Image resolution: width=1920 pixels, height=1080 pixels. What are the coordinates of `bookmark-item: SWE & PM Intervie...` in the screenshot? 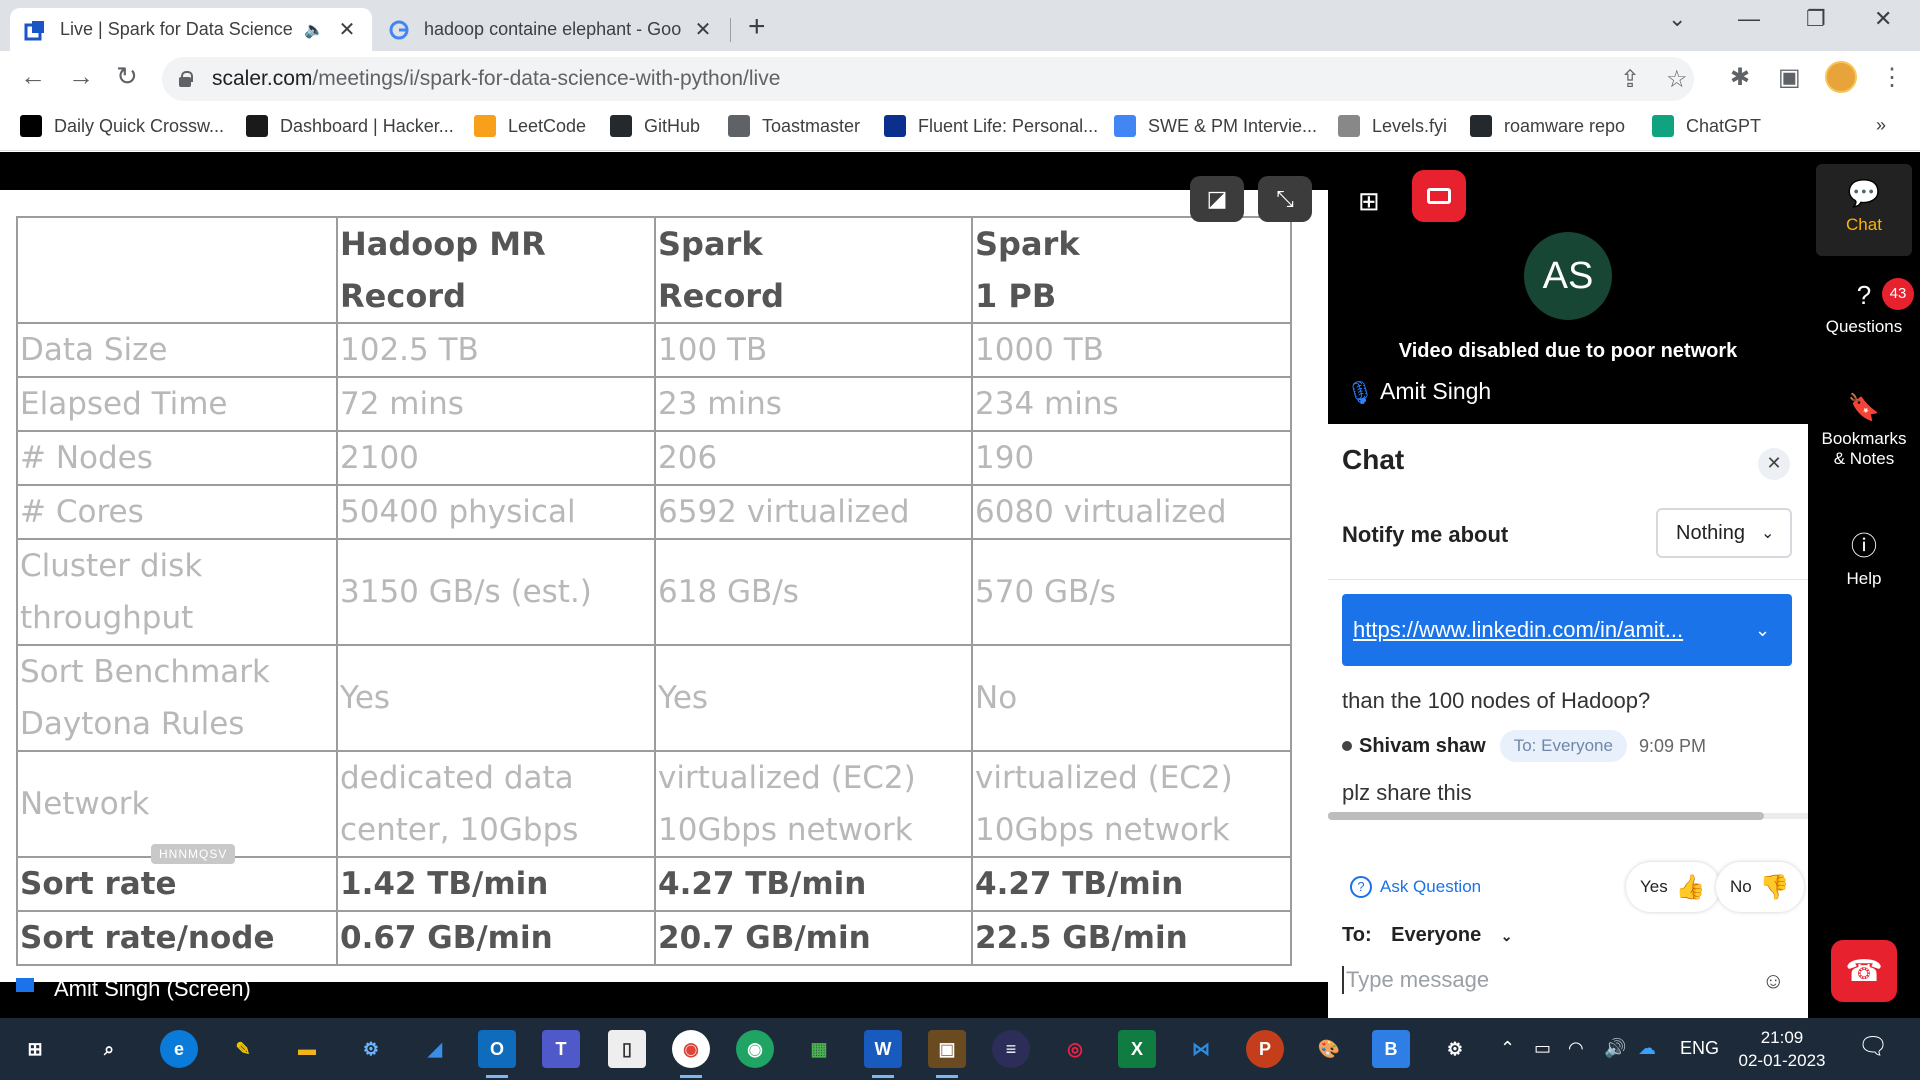 It's located at (1215, 126).